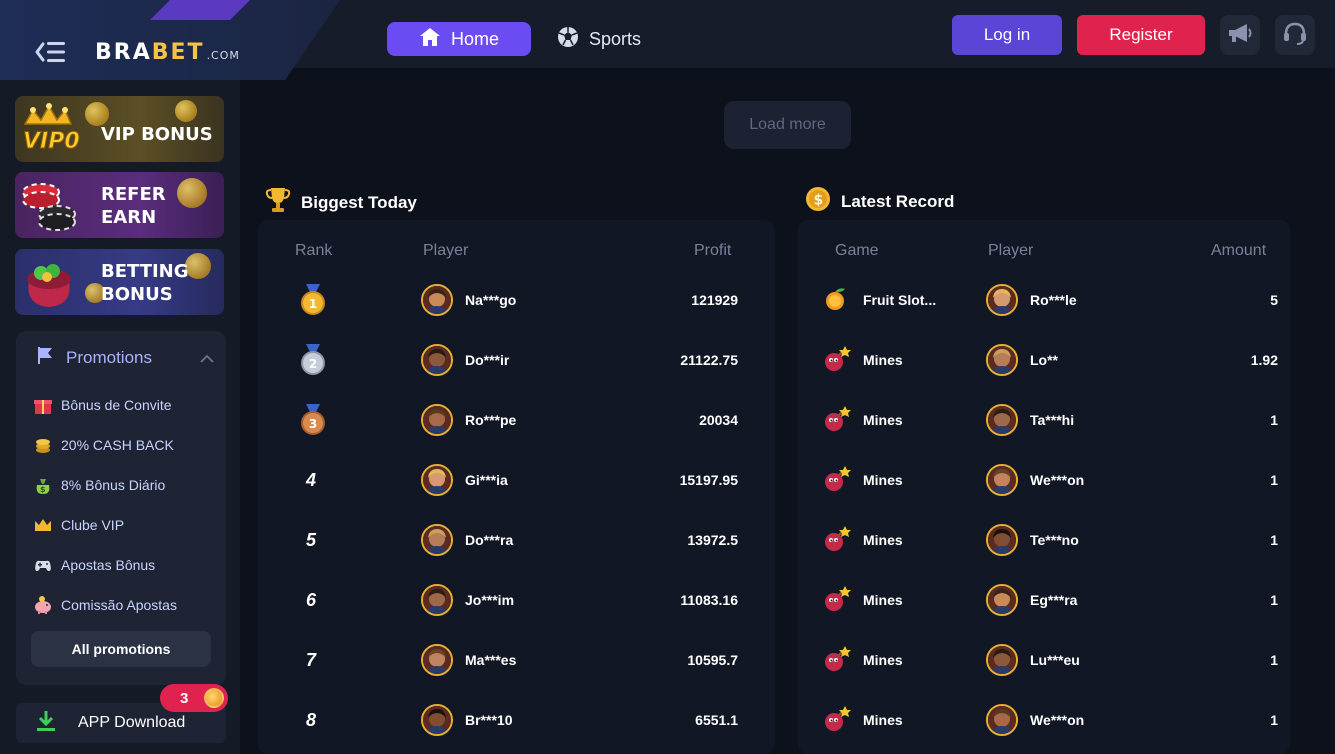 The image size is (1335, 754). I want to click on nav-home-button: Home, so click(459, 39).